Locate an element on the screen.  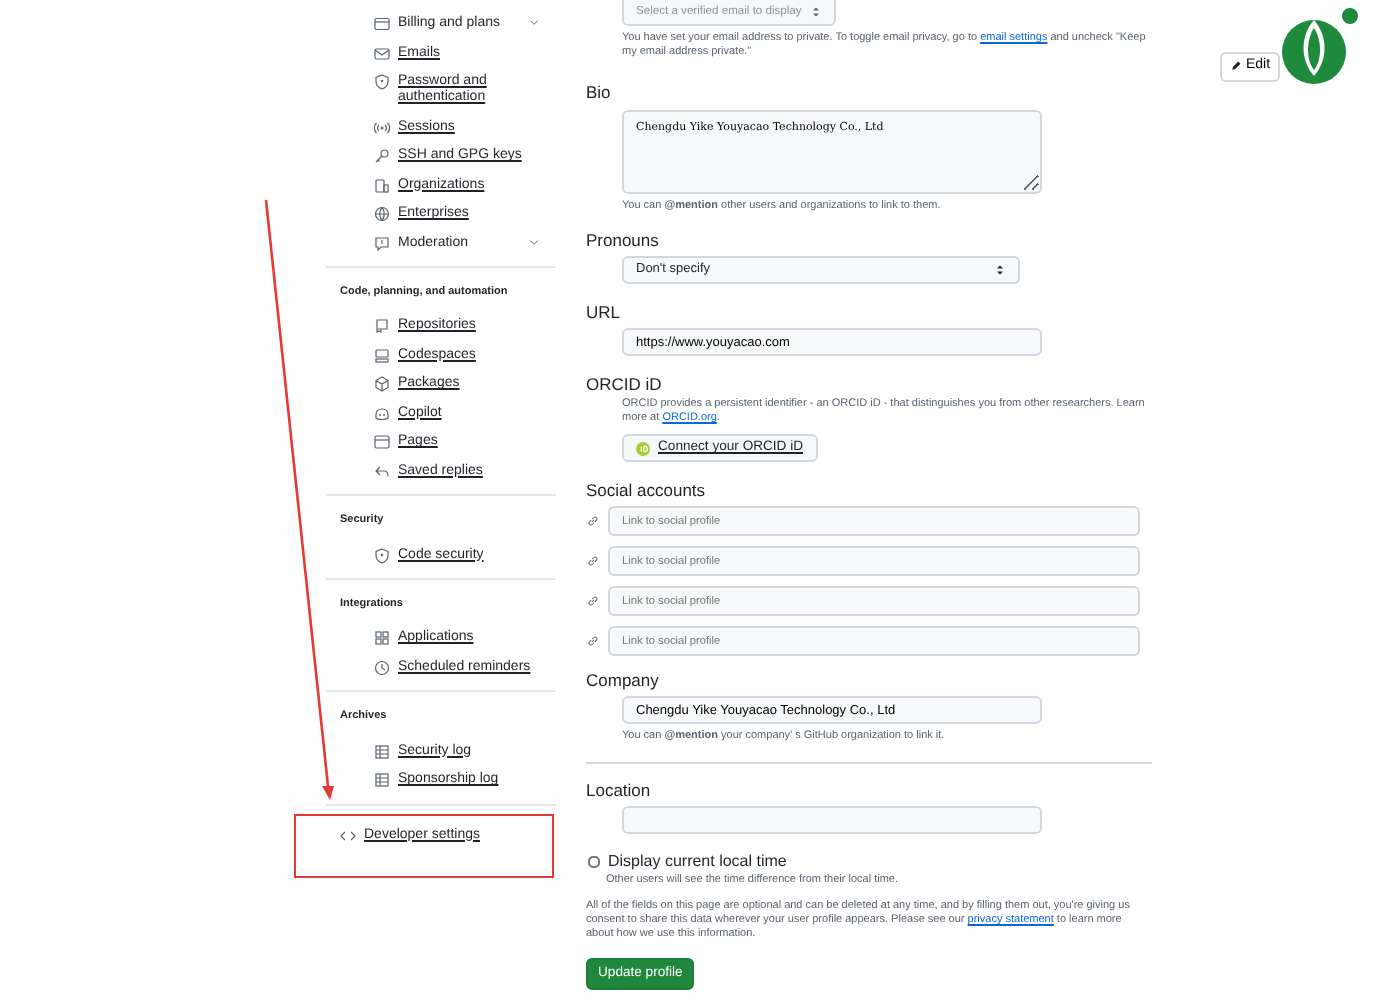
field-label: Bio is located at coordinates (599, 92).